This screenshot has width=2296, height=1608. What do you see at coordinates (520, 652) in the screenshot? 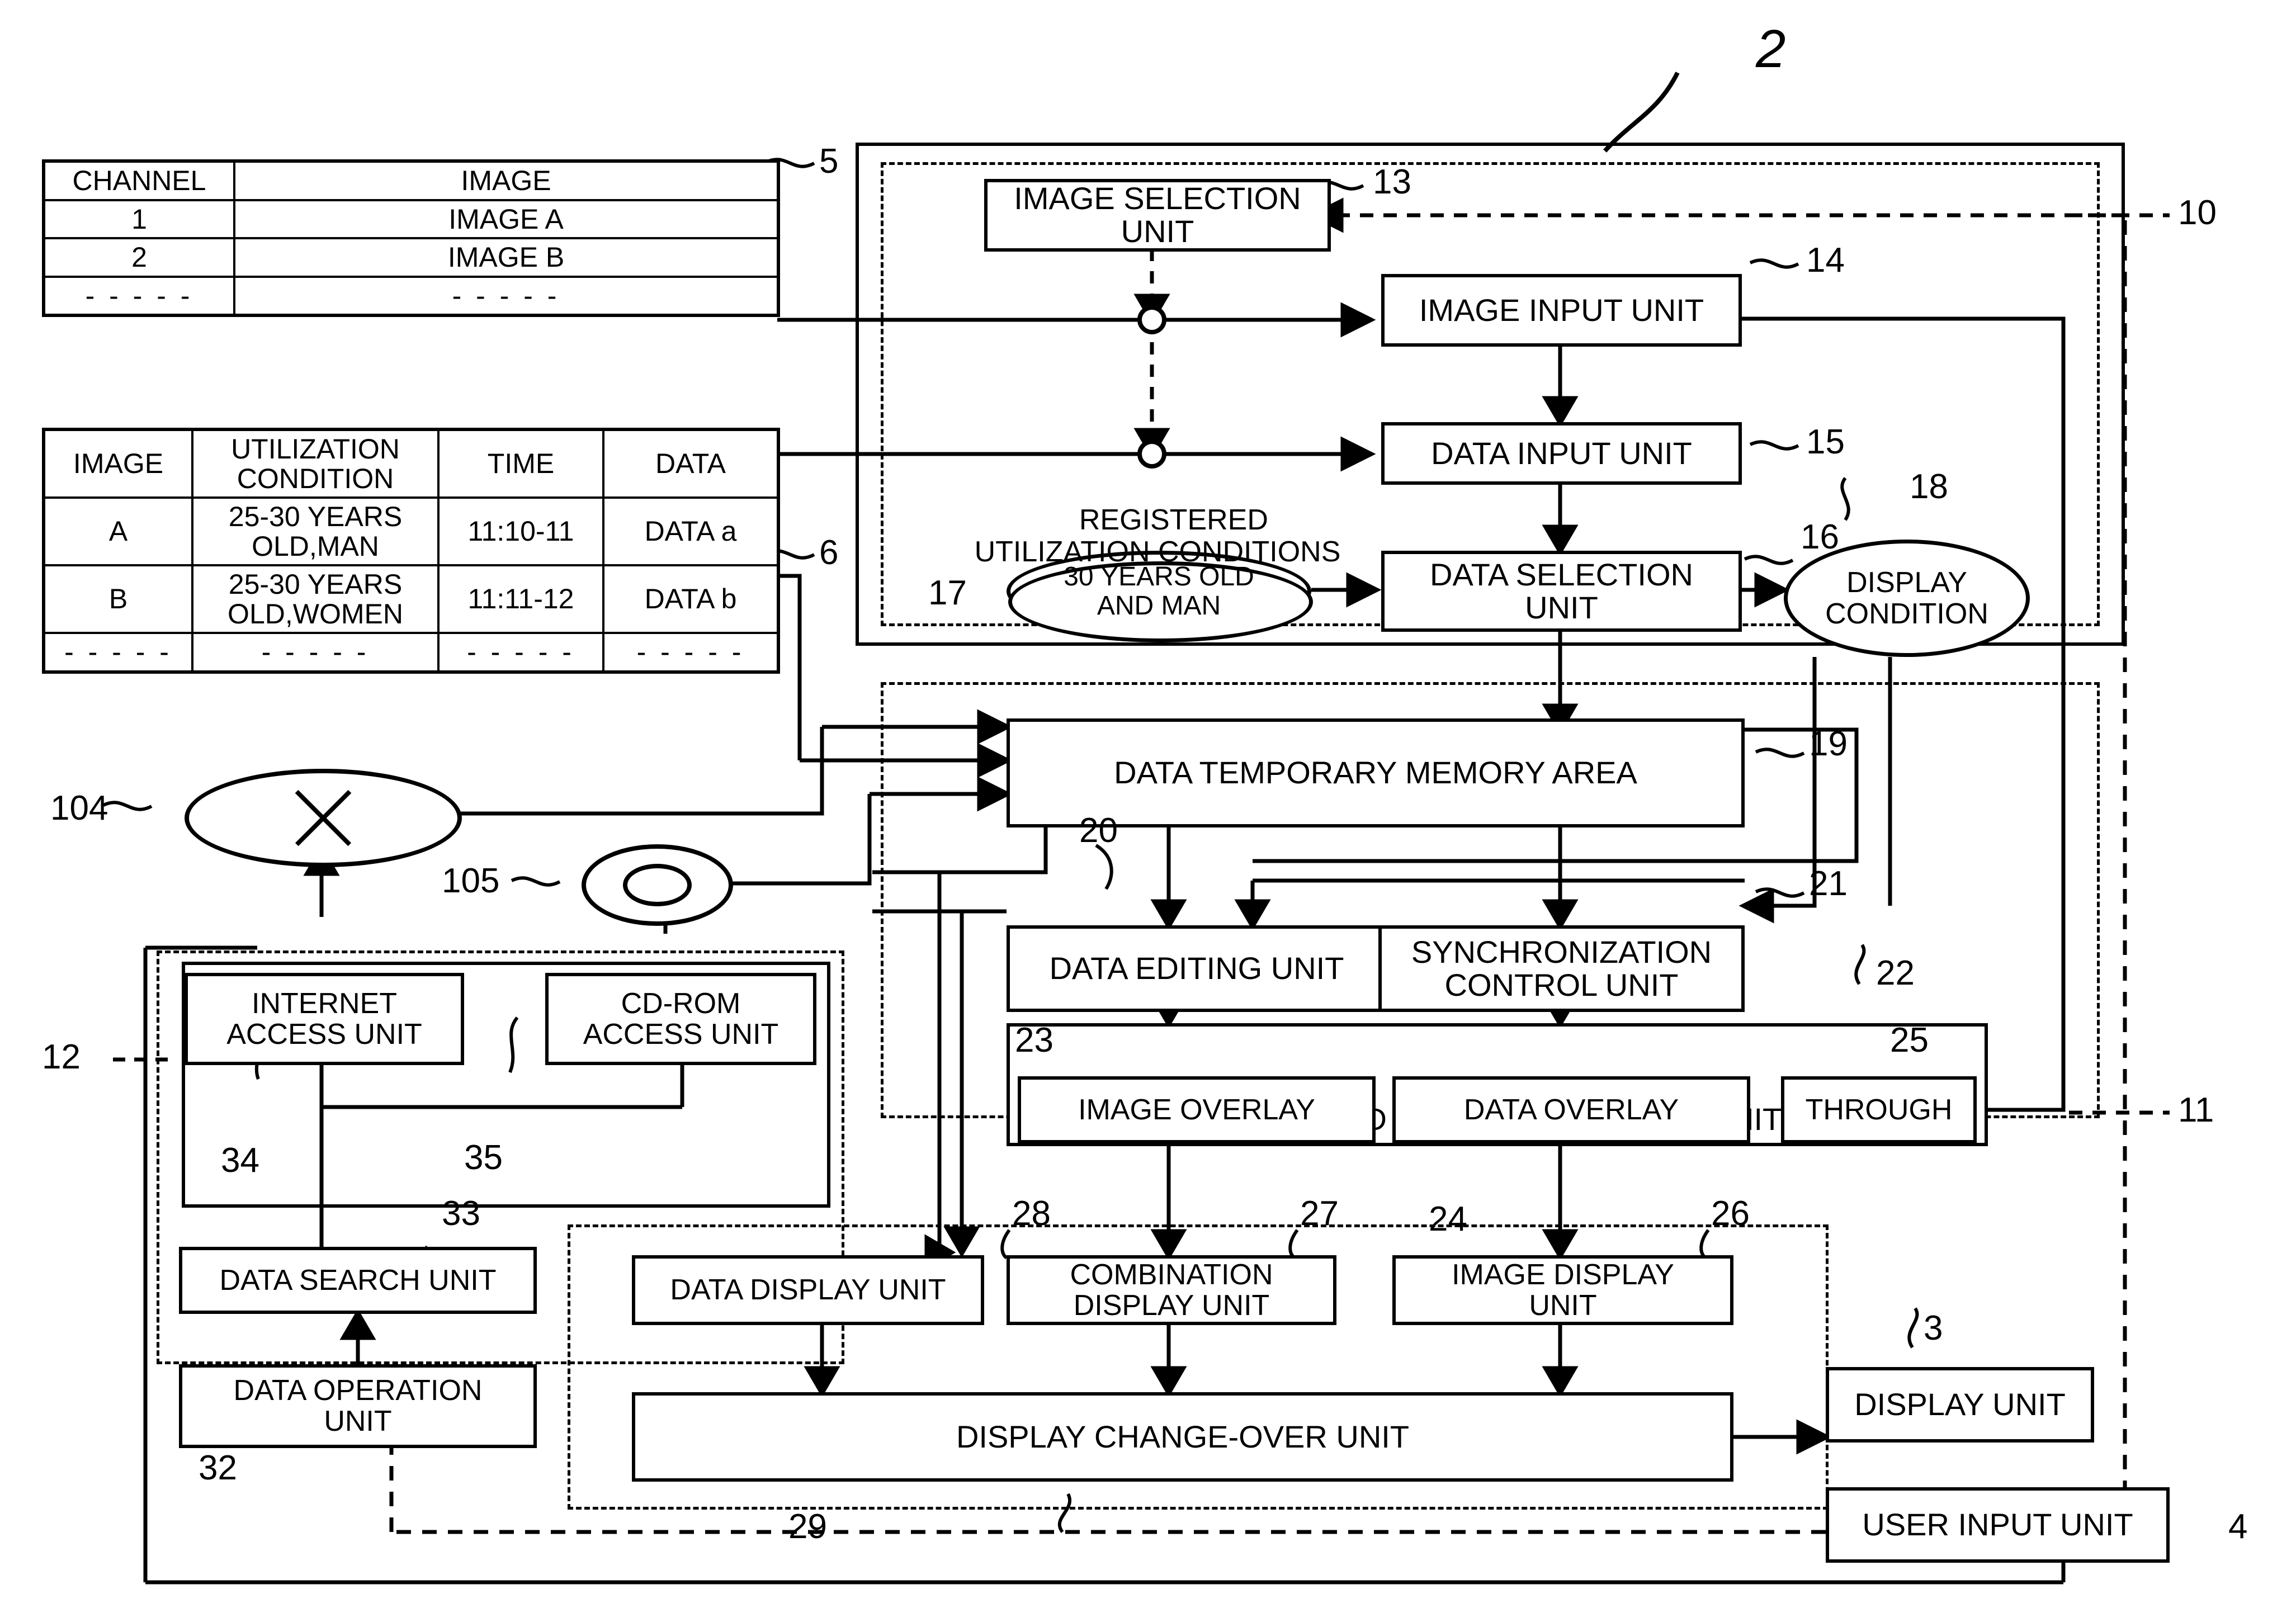
I see `cell-time-ellipsis: - - - - -` at bounding box center [520, 652].